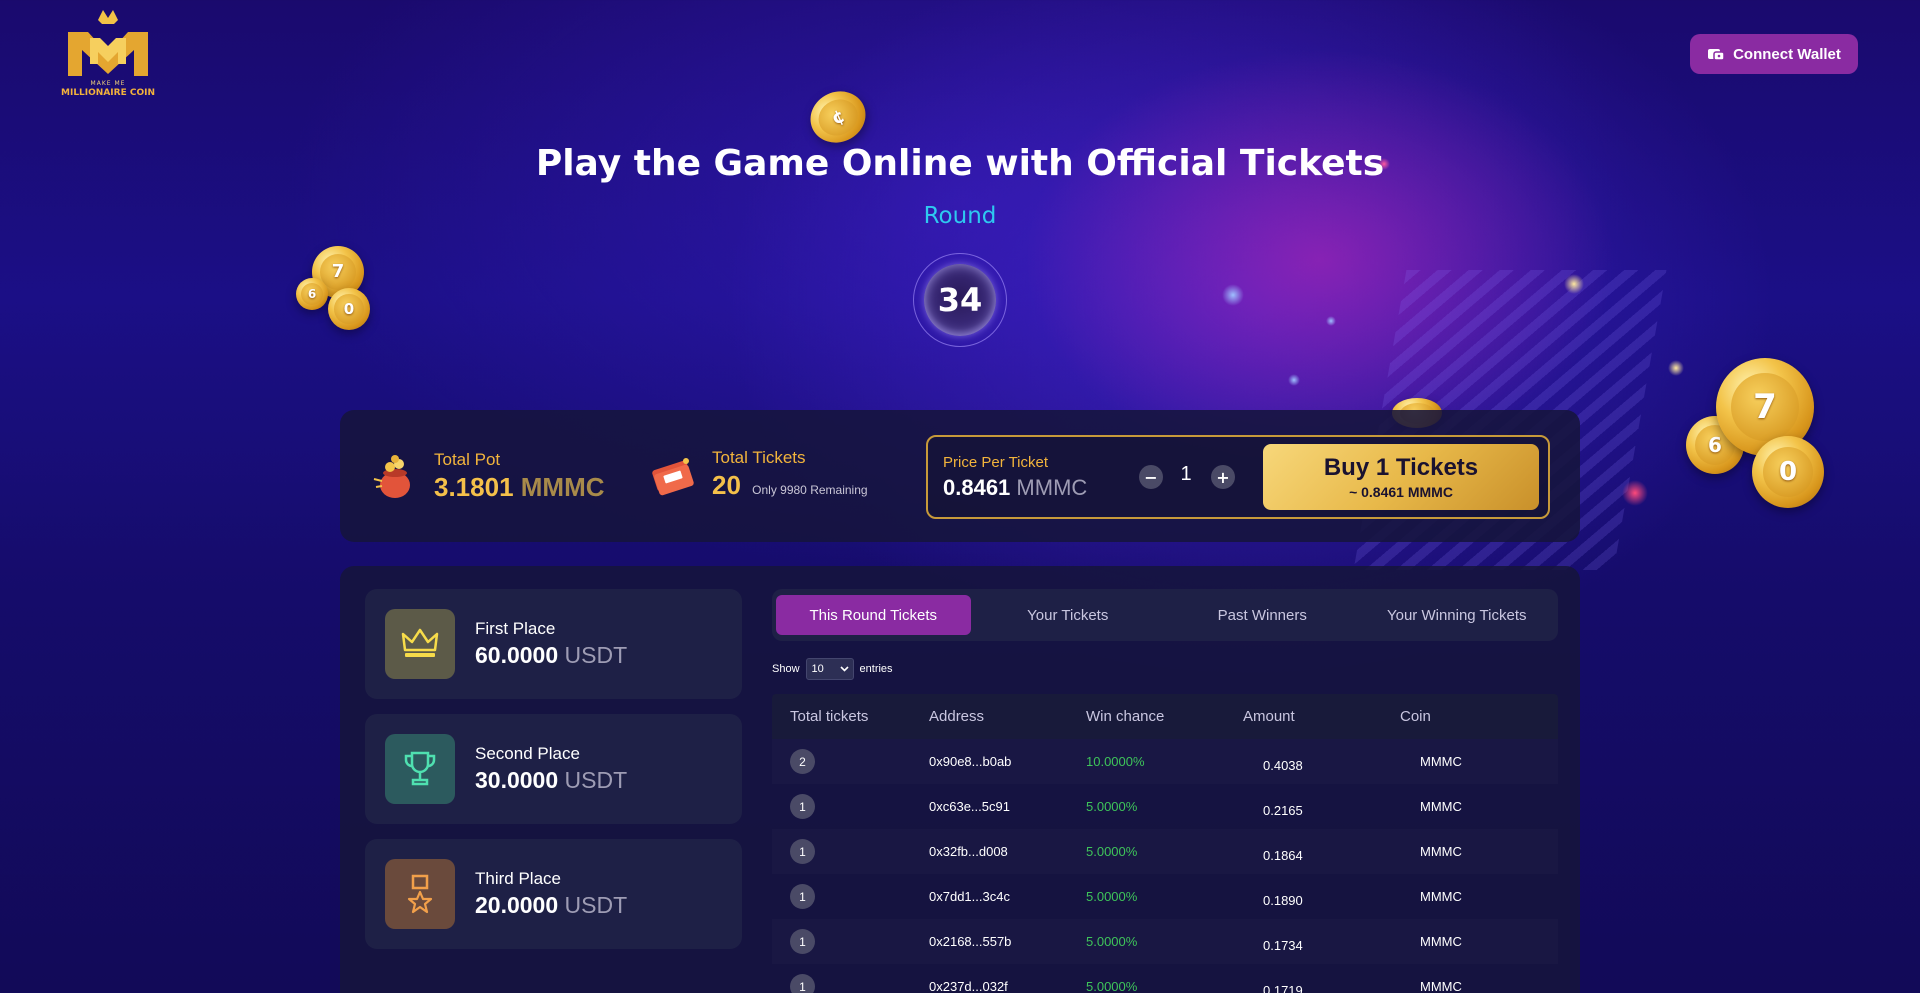  I want to click on prize-card-first: First Place 60.0000 USDT, so click(553, 644).